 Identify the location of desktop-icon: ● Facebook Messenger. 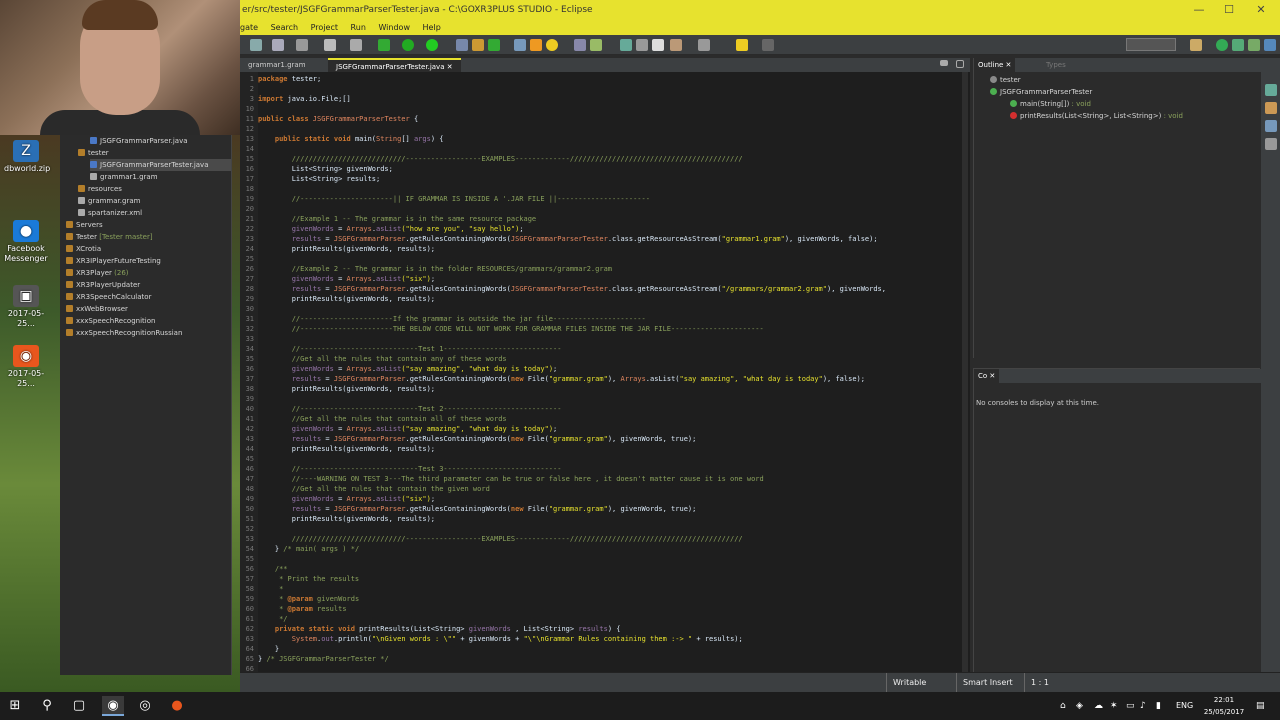
(26, 242).